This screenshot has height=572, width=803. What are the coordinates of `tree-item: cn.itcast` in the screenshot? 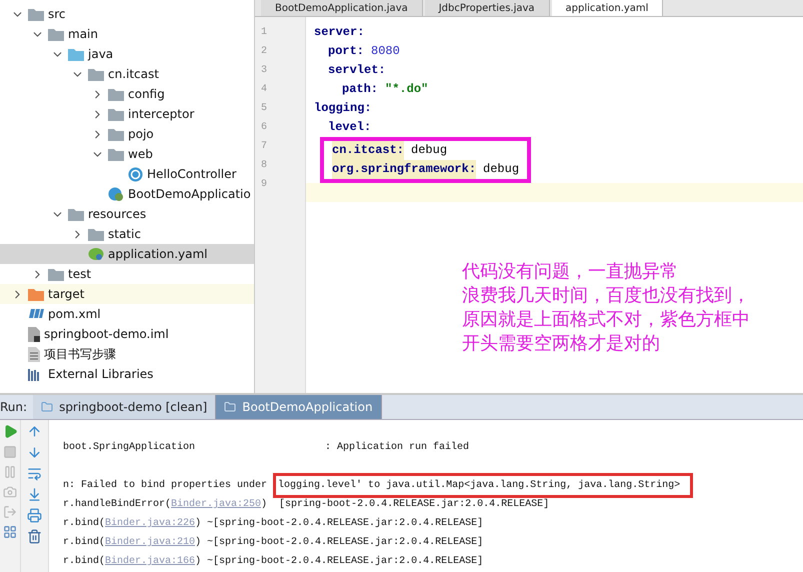 It's located at (127, 74).